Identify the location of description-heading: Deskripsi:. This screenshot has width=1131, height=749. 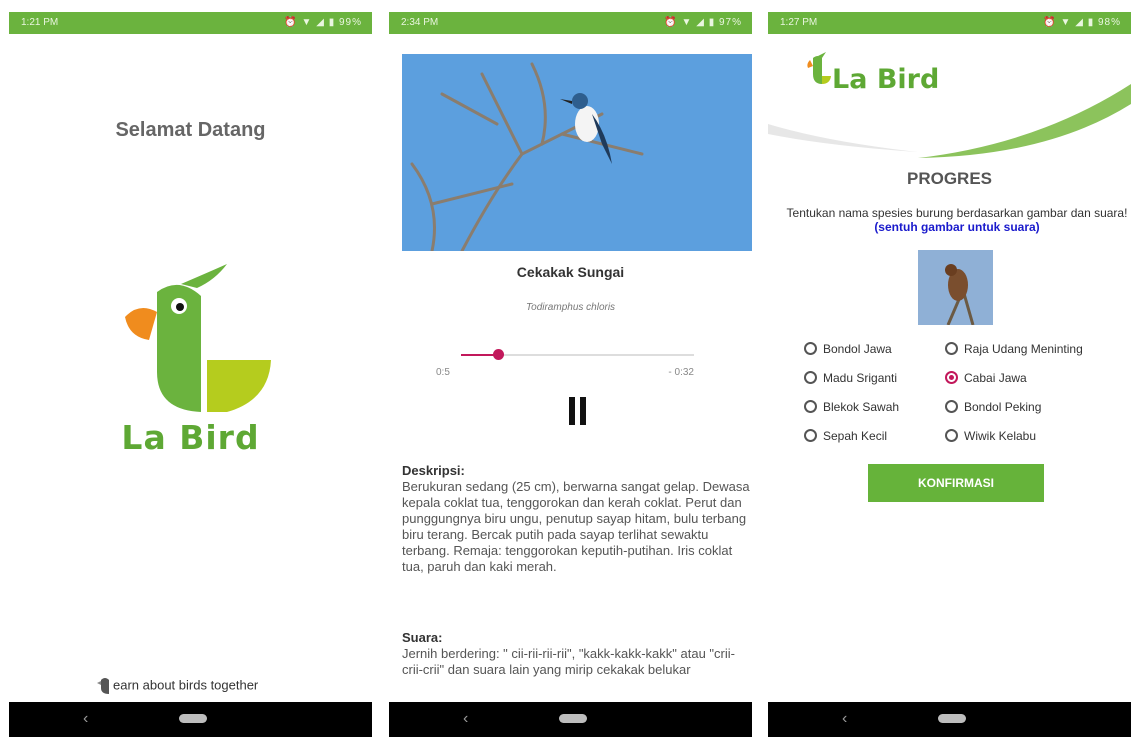
(433, 470).